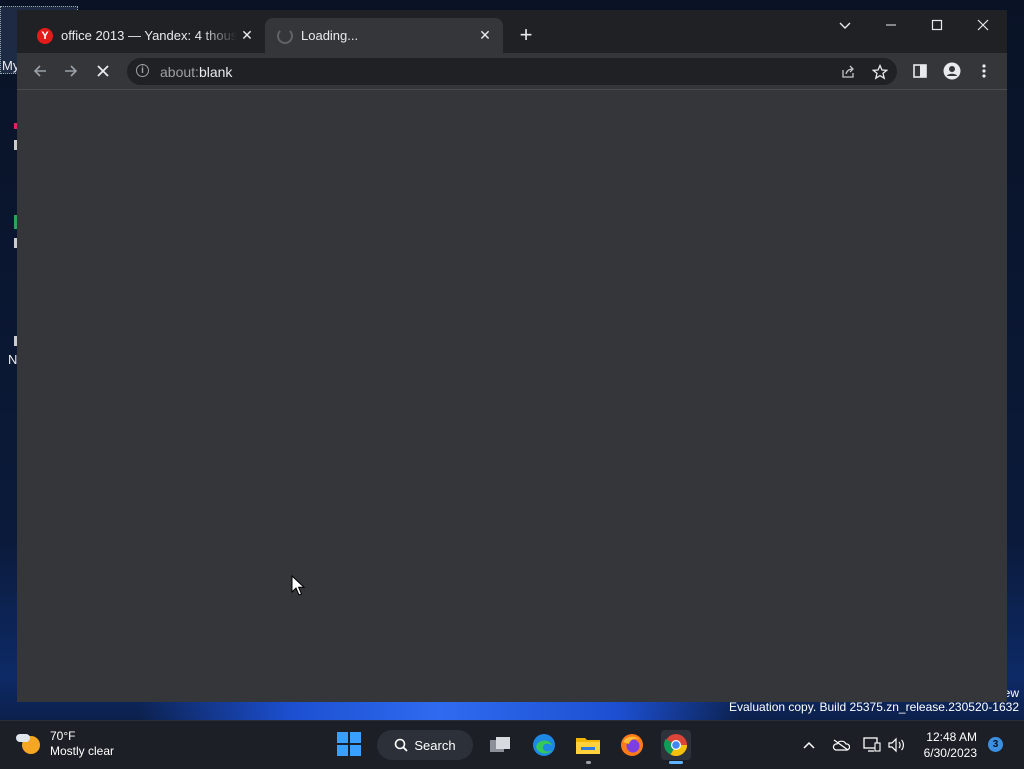 This screenshot has width=1024, height=769. I want to click on tab-yandex: Y office 2013 — Yandex: 4 thousand ✕, so click(146, 35).